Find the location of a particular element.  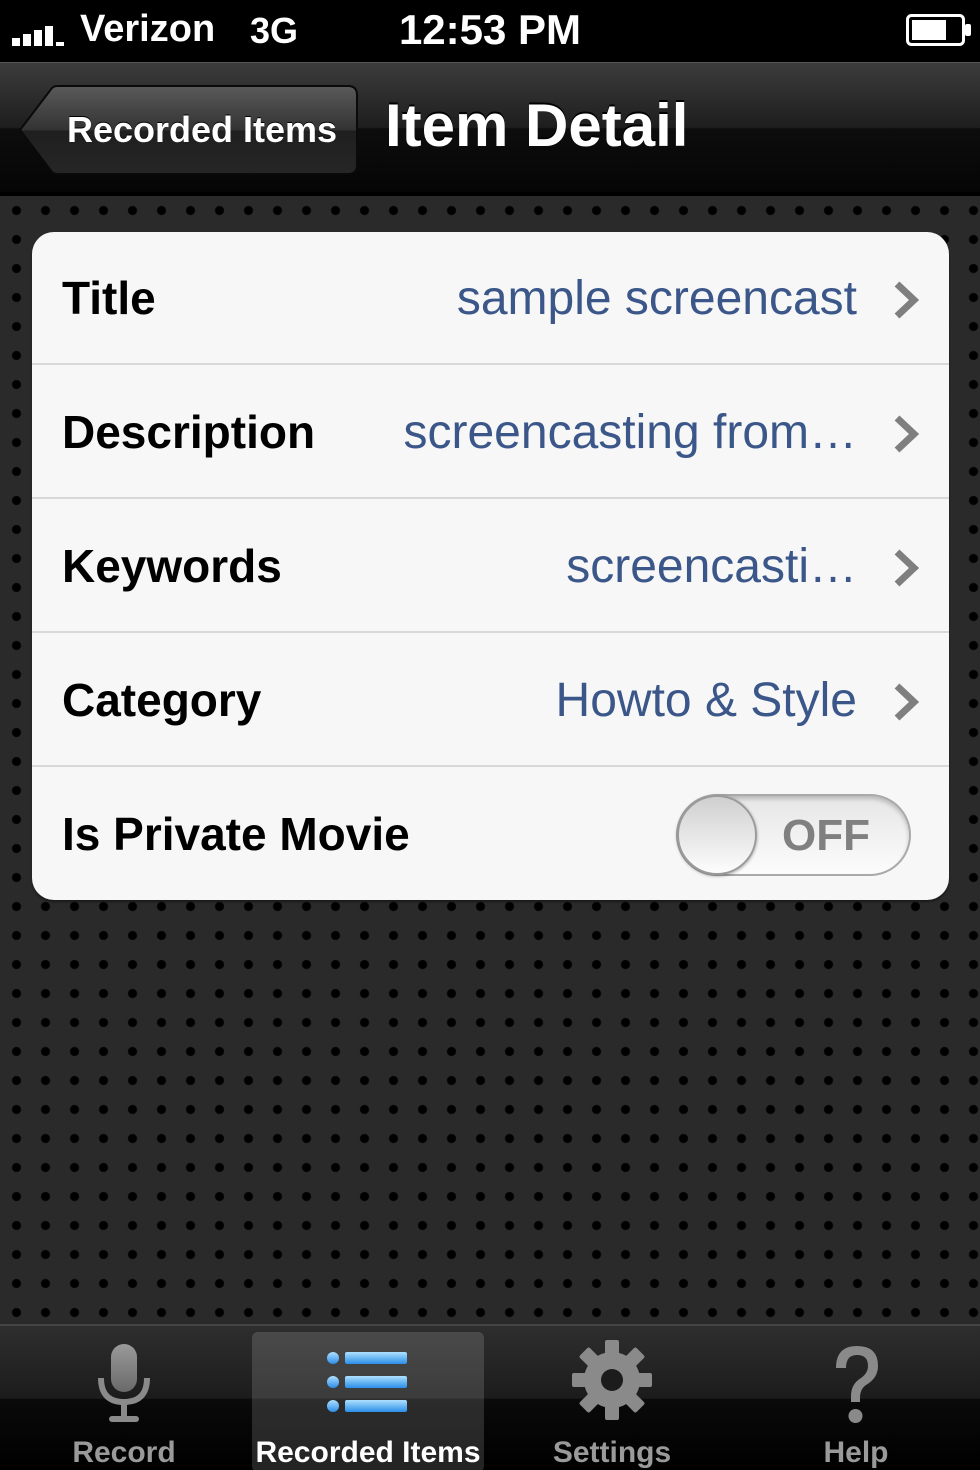

tab-bar: Record Recorded Items Settings Help is located at coordinates (490, 1397).